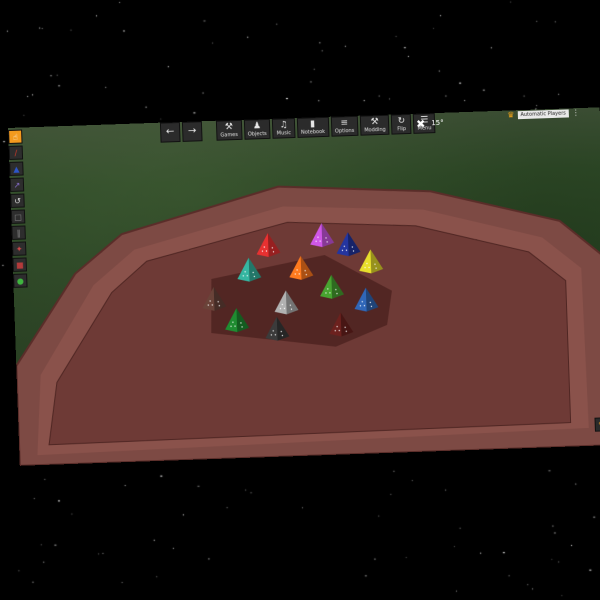 Image resolution: width=600 pixels, height=600 pixels. I want to click on line-tool-button: /, so click(16, 152).